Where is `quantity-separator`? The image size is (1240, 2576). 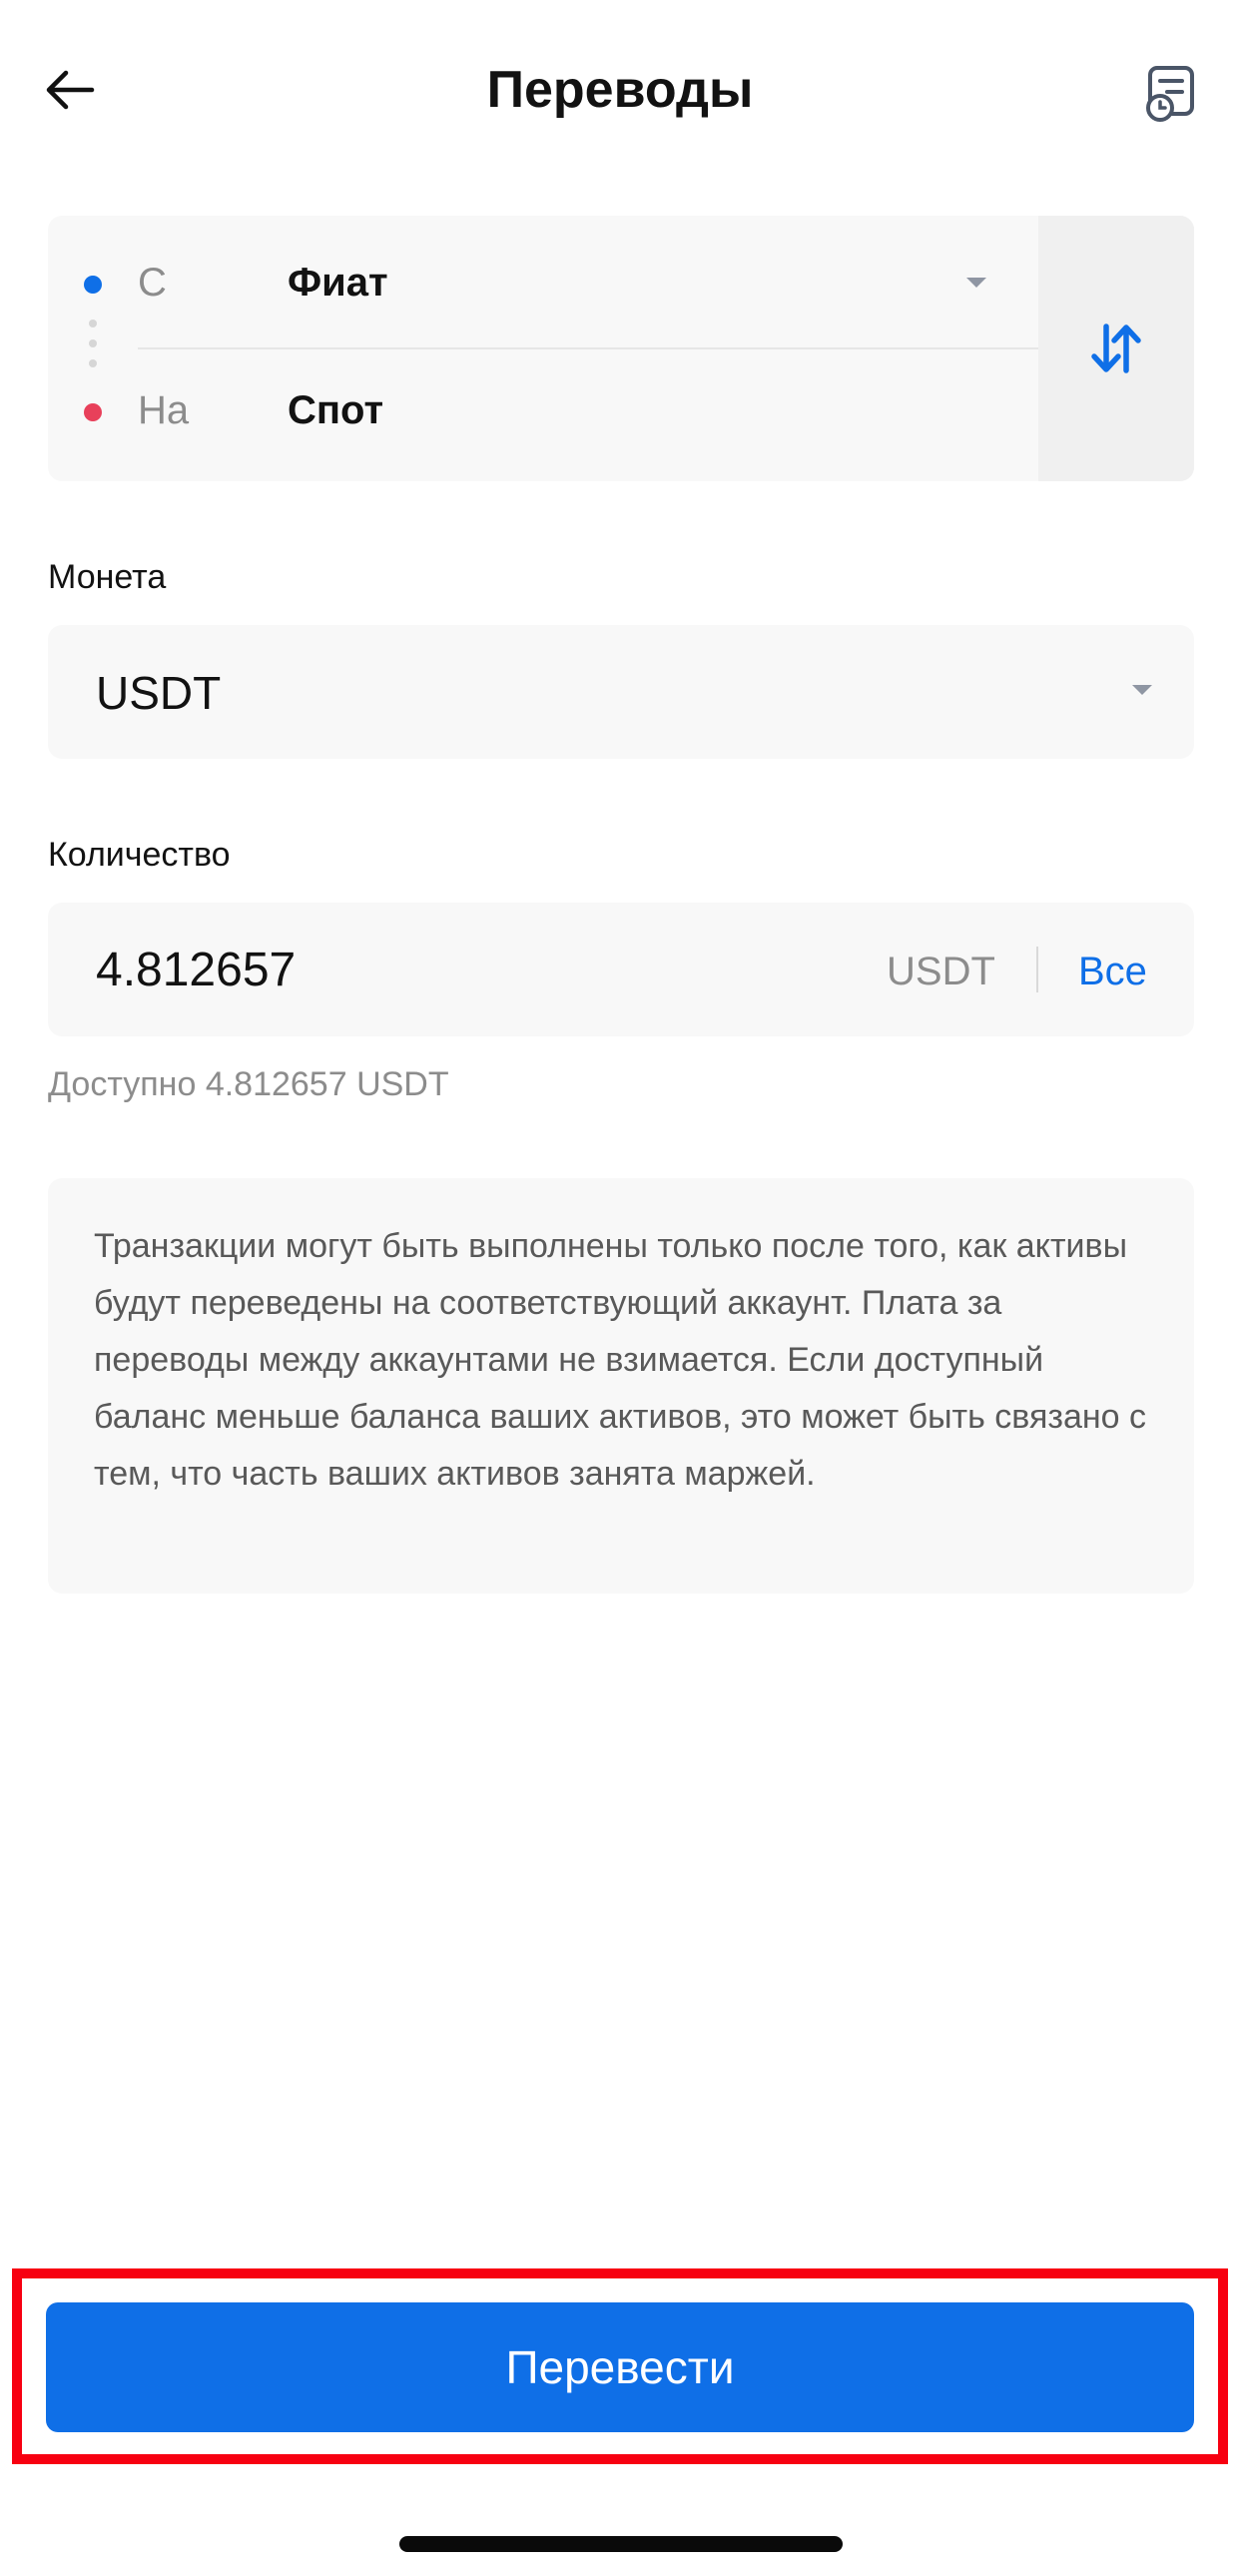
quantity-separator is located at coordinates (1037, 969).